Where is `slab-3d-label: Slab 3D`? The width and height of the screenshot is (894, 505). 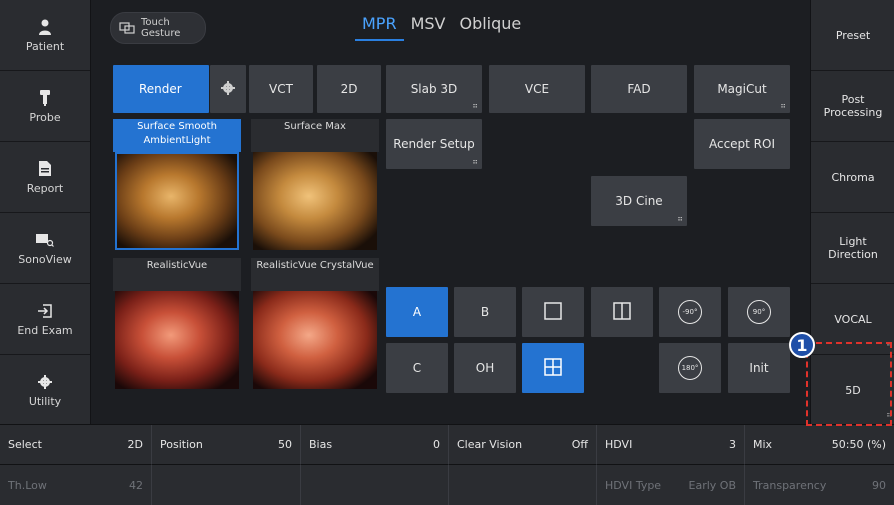
slab-3d-label: Slab 3D is located at coordinates (434, 89).